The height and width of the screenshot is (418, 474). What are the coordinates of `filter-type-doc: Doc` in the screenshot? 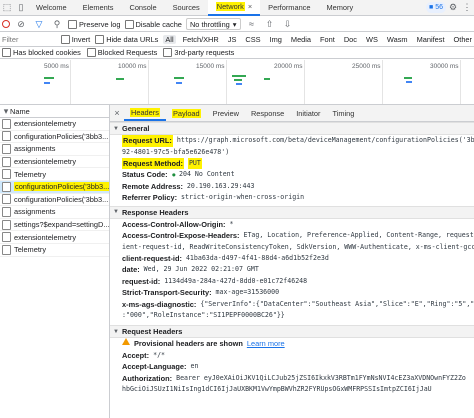 It's located at (350, 39).